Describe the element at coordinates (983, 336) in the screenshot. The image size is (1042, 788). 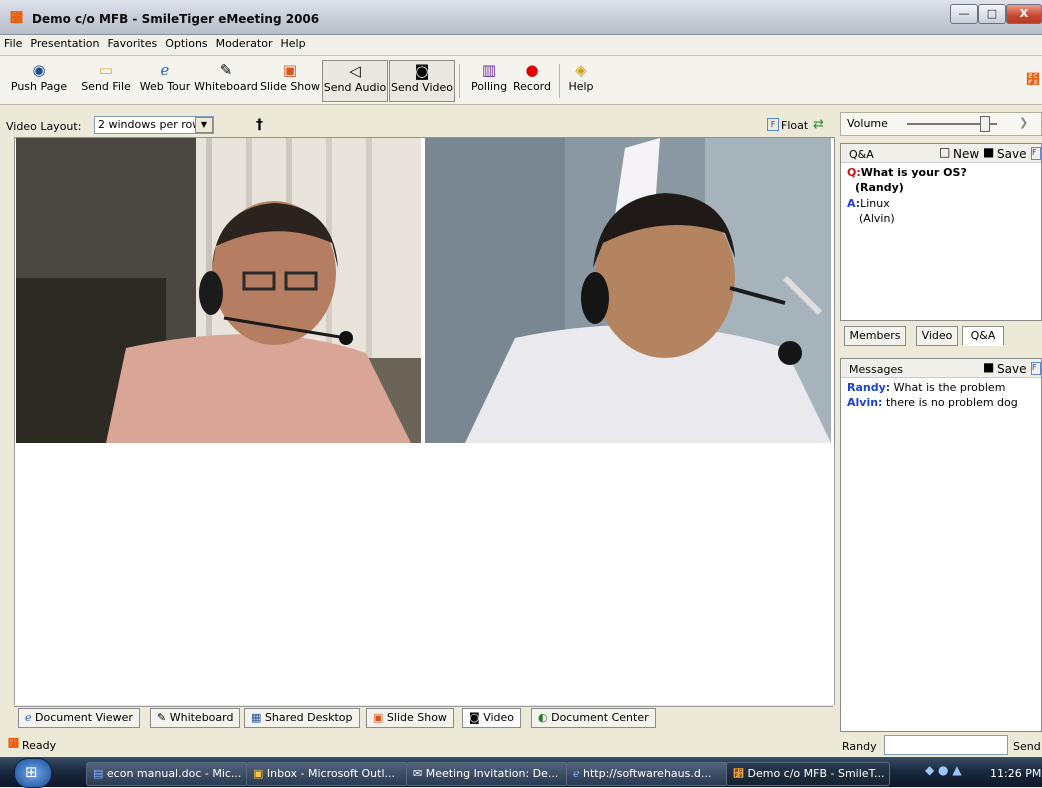
I see `tab-qa: Q&A` at that location.